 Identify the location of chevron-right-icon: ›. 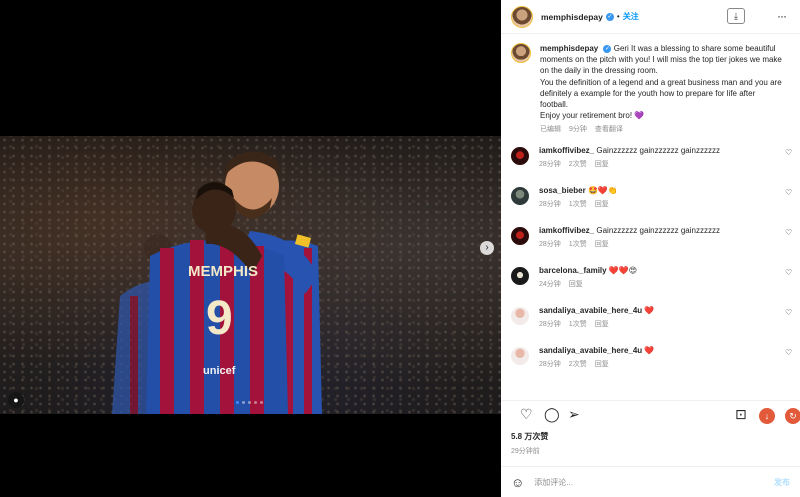
(487, 247).